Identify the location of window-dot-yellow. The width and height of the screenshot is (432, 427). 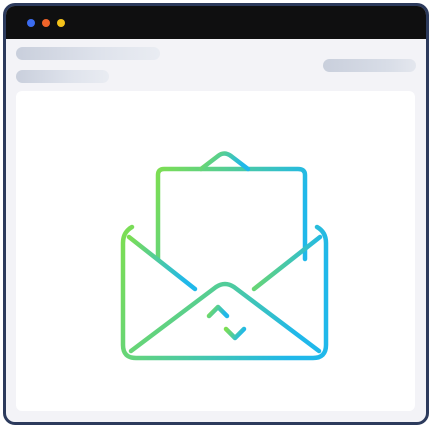
(61, 23).